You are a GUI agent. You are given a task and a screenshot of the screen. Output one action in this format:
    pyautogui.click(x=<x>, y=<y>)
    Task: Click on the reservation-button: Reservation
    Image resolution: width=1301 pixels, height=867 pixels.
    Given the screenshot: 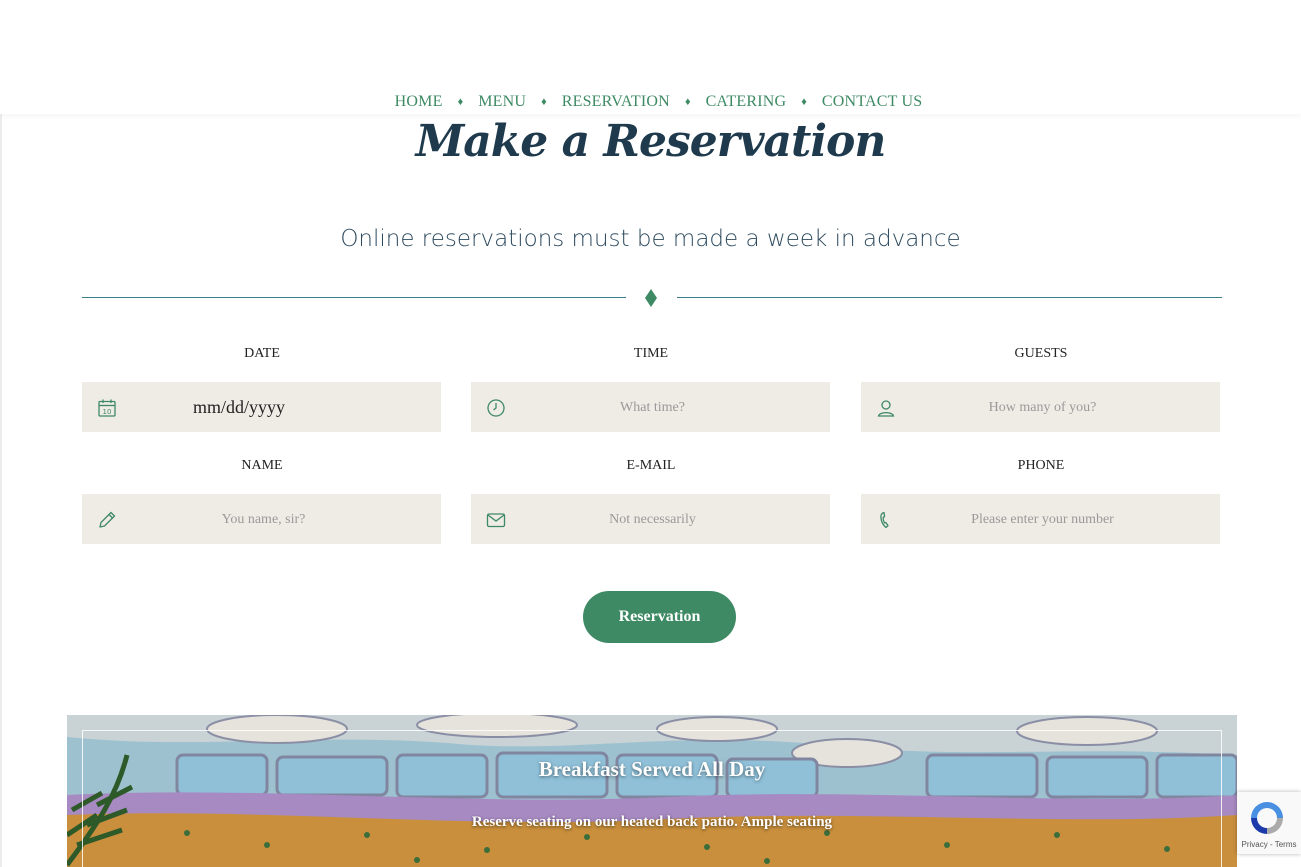 What is the action you would take?
    pyautogui.click(x=659, y=617)
    